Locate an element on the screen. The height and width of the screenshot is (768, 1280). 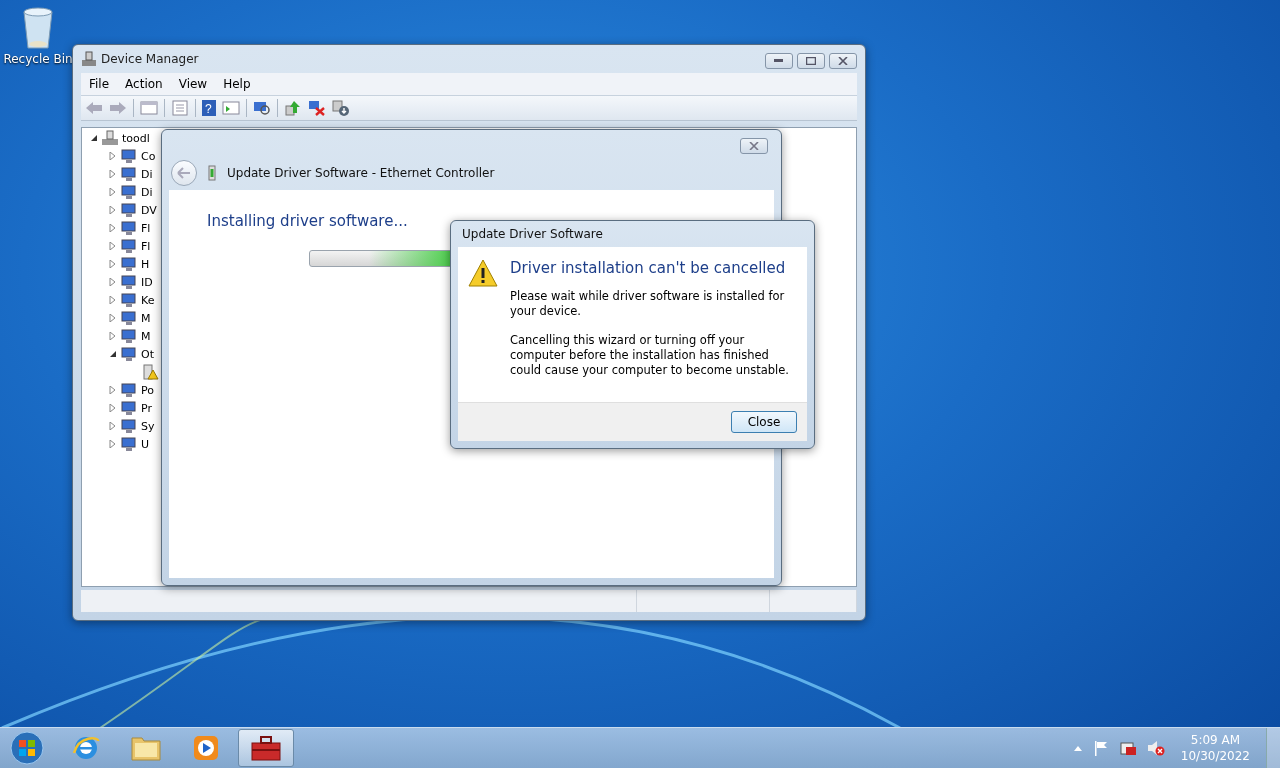
tree-item: toodl is located at coordinates (136, 138).